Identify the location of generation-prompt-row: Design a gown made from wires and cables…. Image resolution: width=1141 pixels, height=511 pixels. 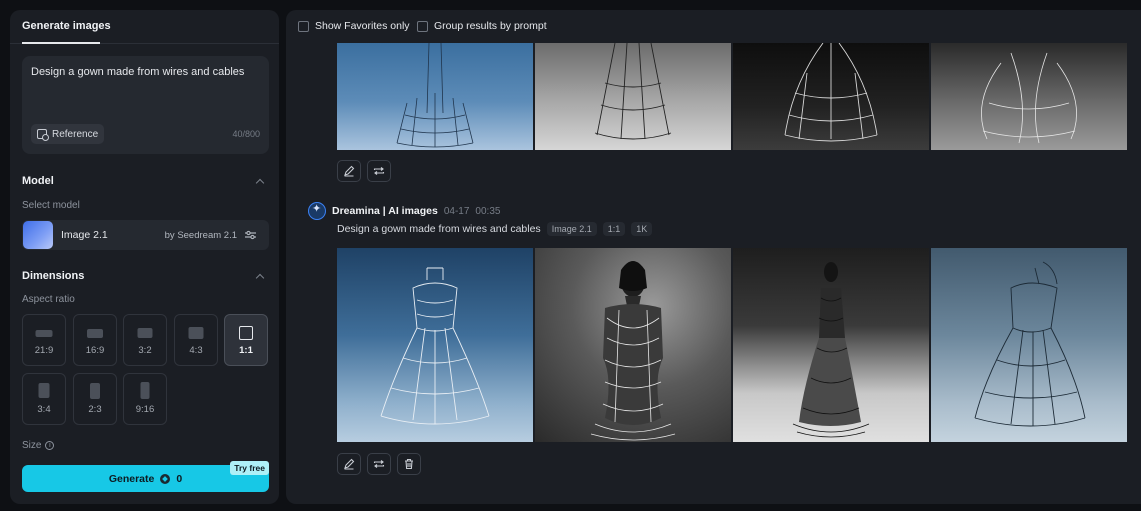
(495, 229).